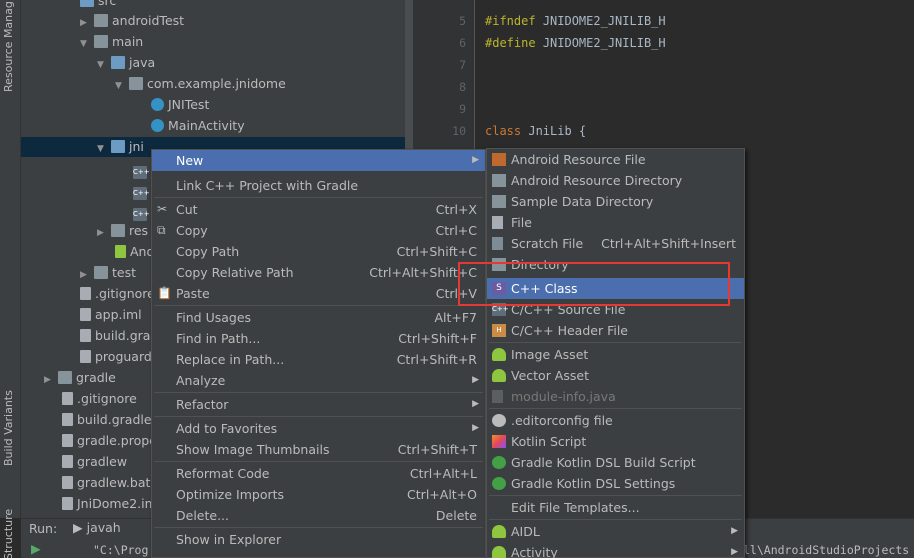 The height and width of the screenshot is (558, 914). I want to click on left-tool-strip: Resource Manag Build Variants Structure, so click(10, 279).